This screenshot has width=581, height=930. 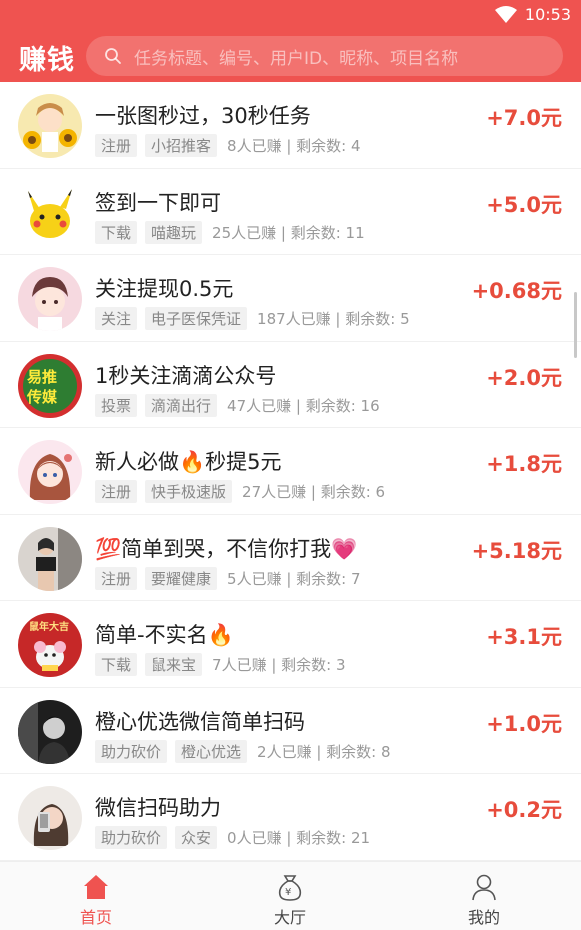 I want to click on brand-title: 赚钱, so click(x=47, y=60).